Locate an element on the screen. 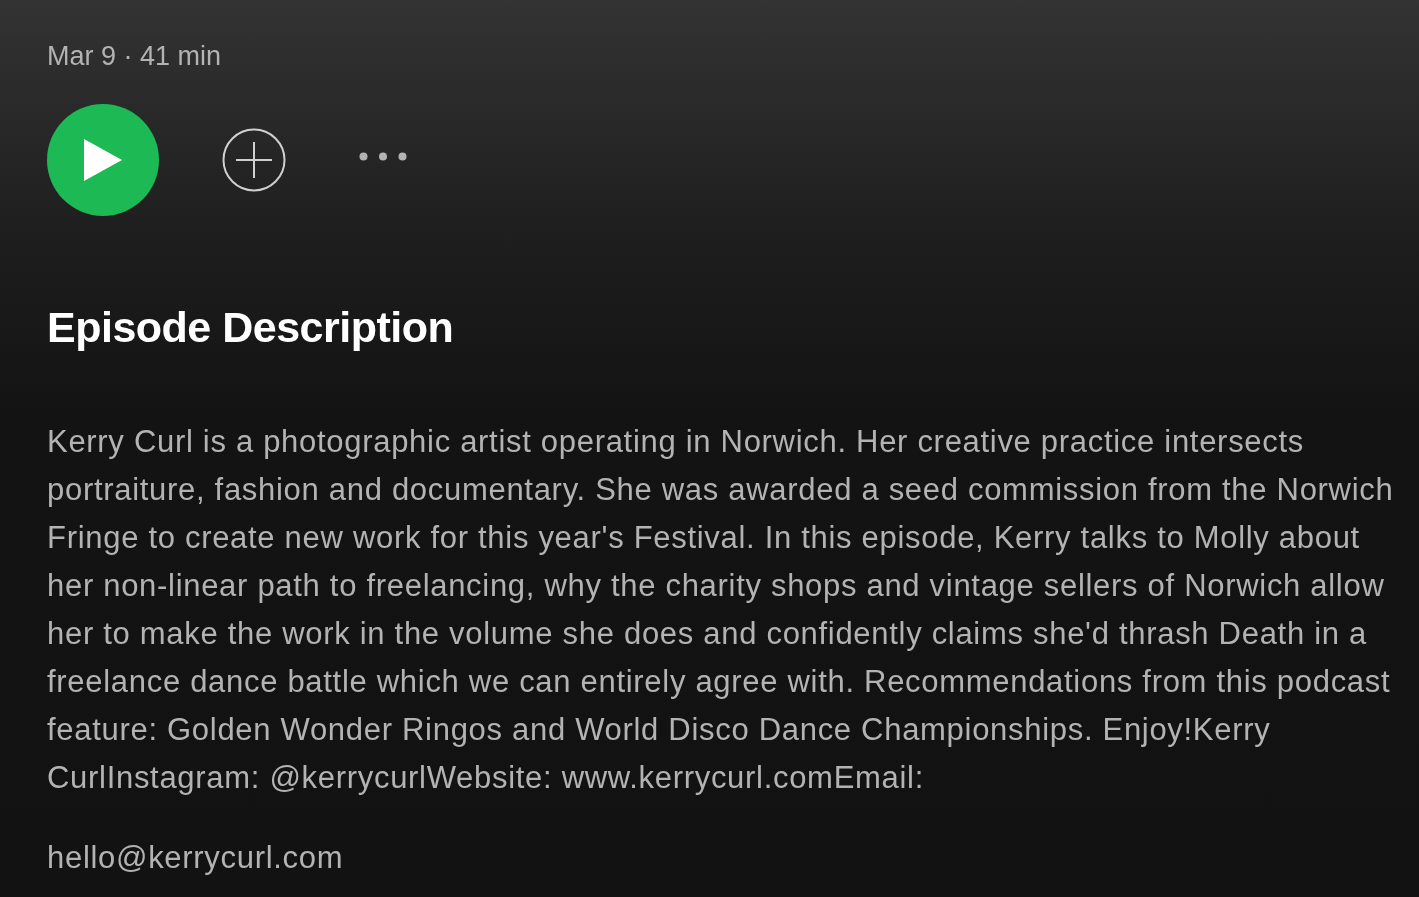 This screenshot has height=897, width=1419. add-button is located at coordinates (254, 160).